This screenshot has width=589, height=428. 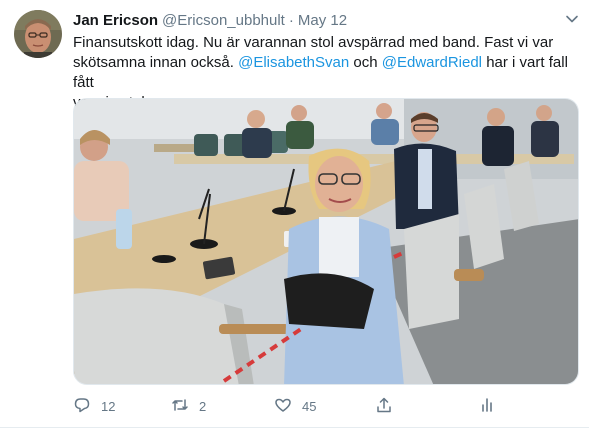 What do you see at coordinates (309, 406) in the screenshot?
I see `like-count: 45` at bounding box center [309, 406].